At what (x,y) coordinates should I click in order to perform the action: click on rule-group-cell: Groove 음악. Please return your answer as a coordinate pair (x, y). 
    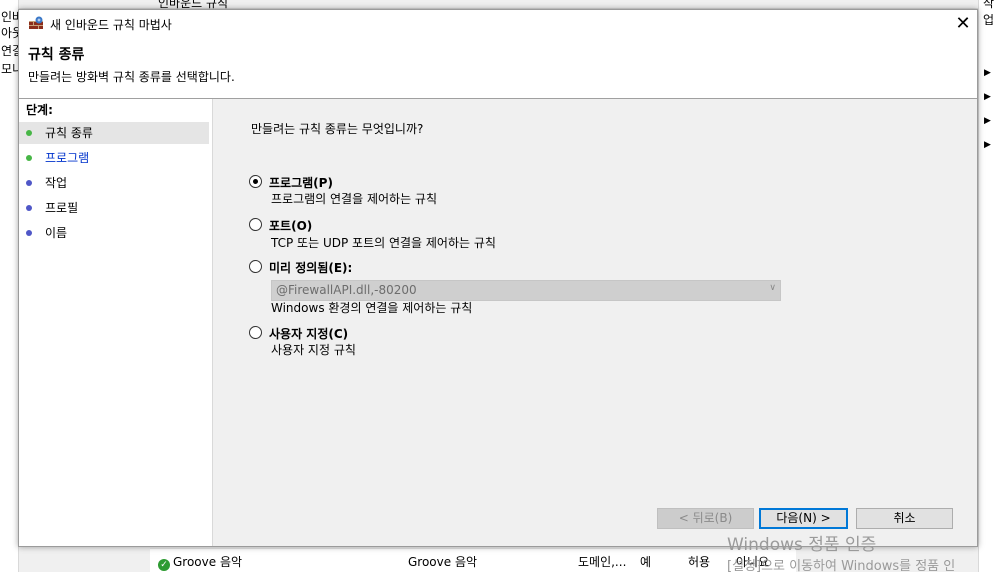
    Looking at the image, I should click on (443, 562).